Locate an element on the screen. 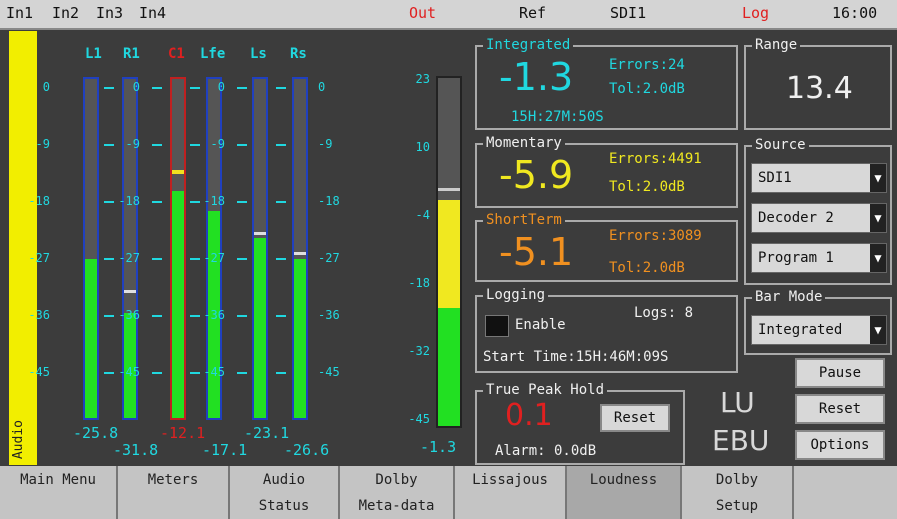  decoder-select: Decoder 2 ▼ is located at coordinates (819, 218).